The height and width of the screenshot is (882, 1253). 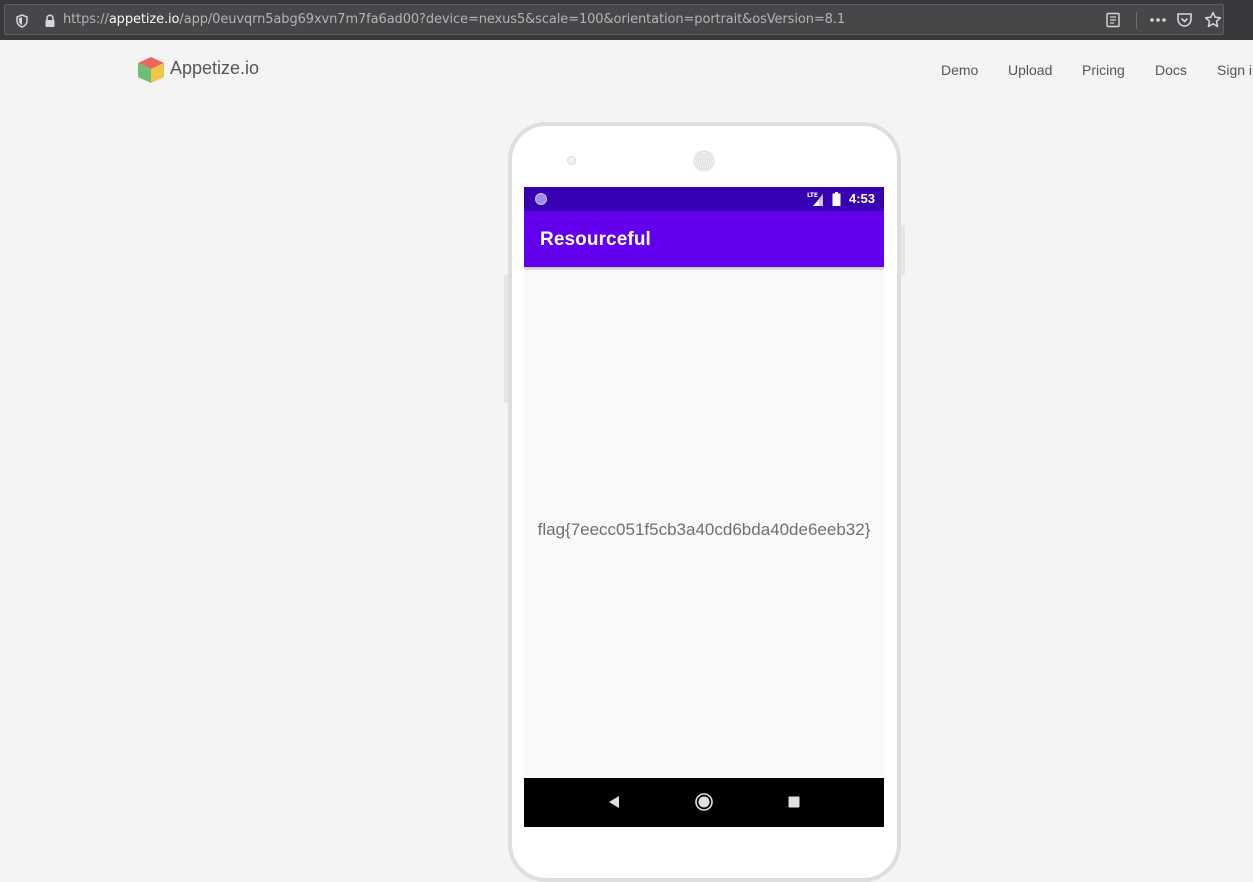 I want to click on android-nav-bar, so click(x=704, y=802).